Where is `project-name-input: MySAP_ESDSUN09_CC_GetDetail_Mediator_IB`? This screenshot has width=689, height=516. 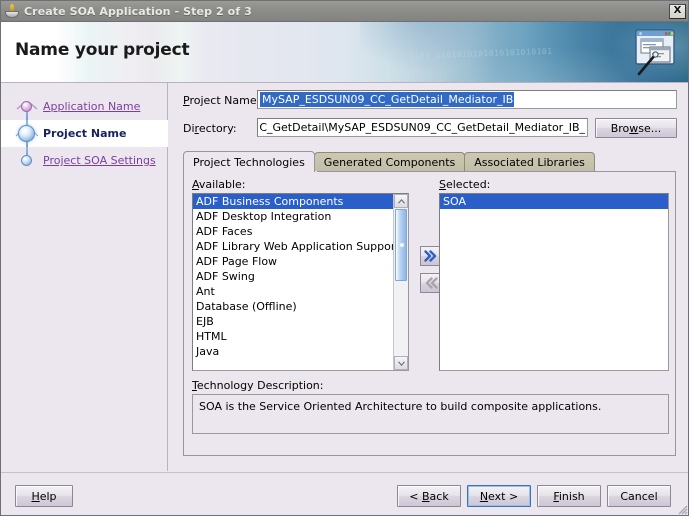 project-name-input: MySAP_ESDSUN09_CC_GetDetail_Mediator_IB is located at coordinates (467, 99).